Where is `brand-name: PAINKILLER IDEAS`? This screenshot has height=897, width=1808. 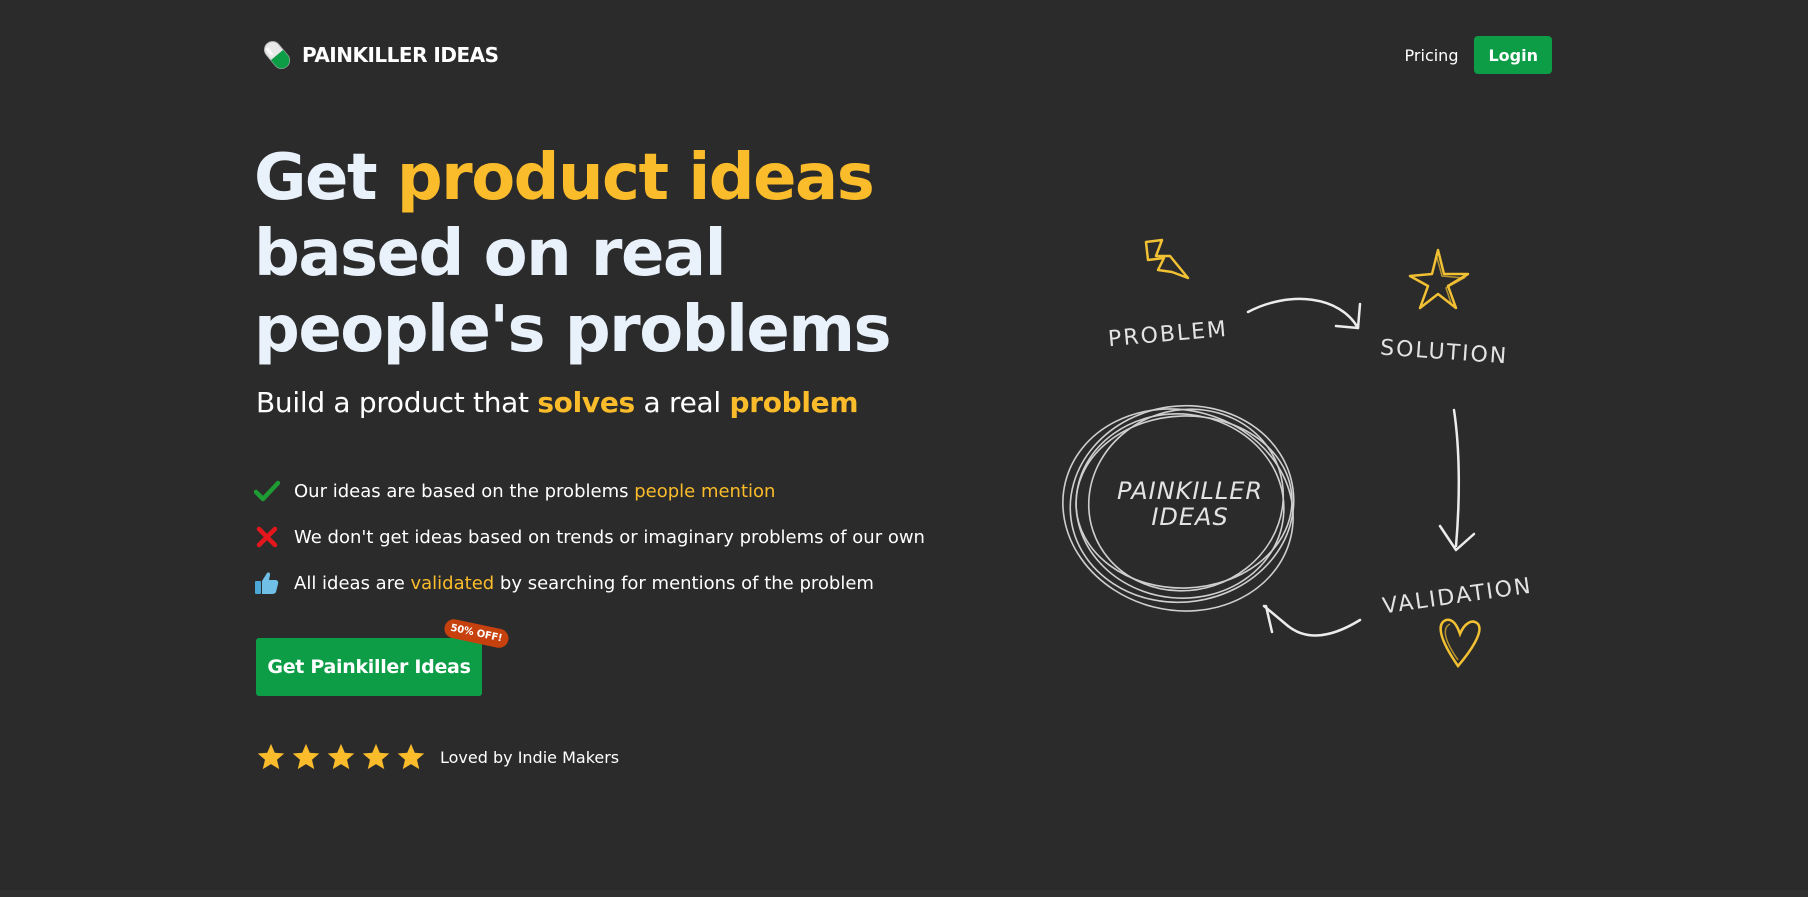
brand-name: PAINKILLER IDEAS is located at coordinates (400, 55).